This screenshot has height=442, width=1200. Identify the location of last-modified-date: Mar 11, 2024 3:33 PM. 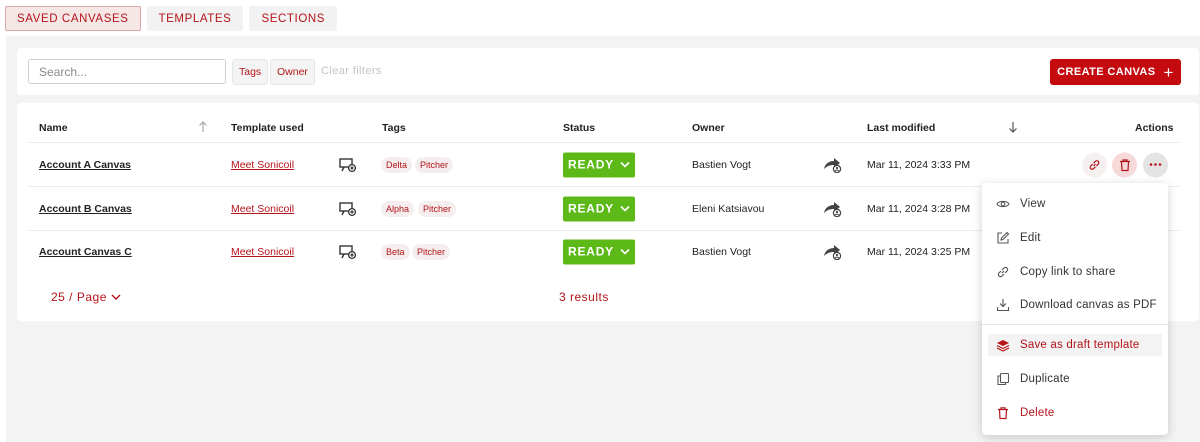
(919, 164).